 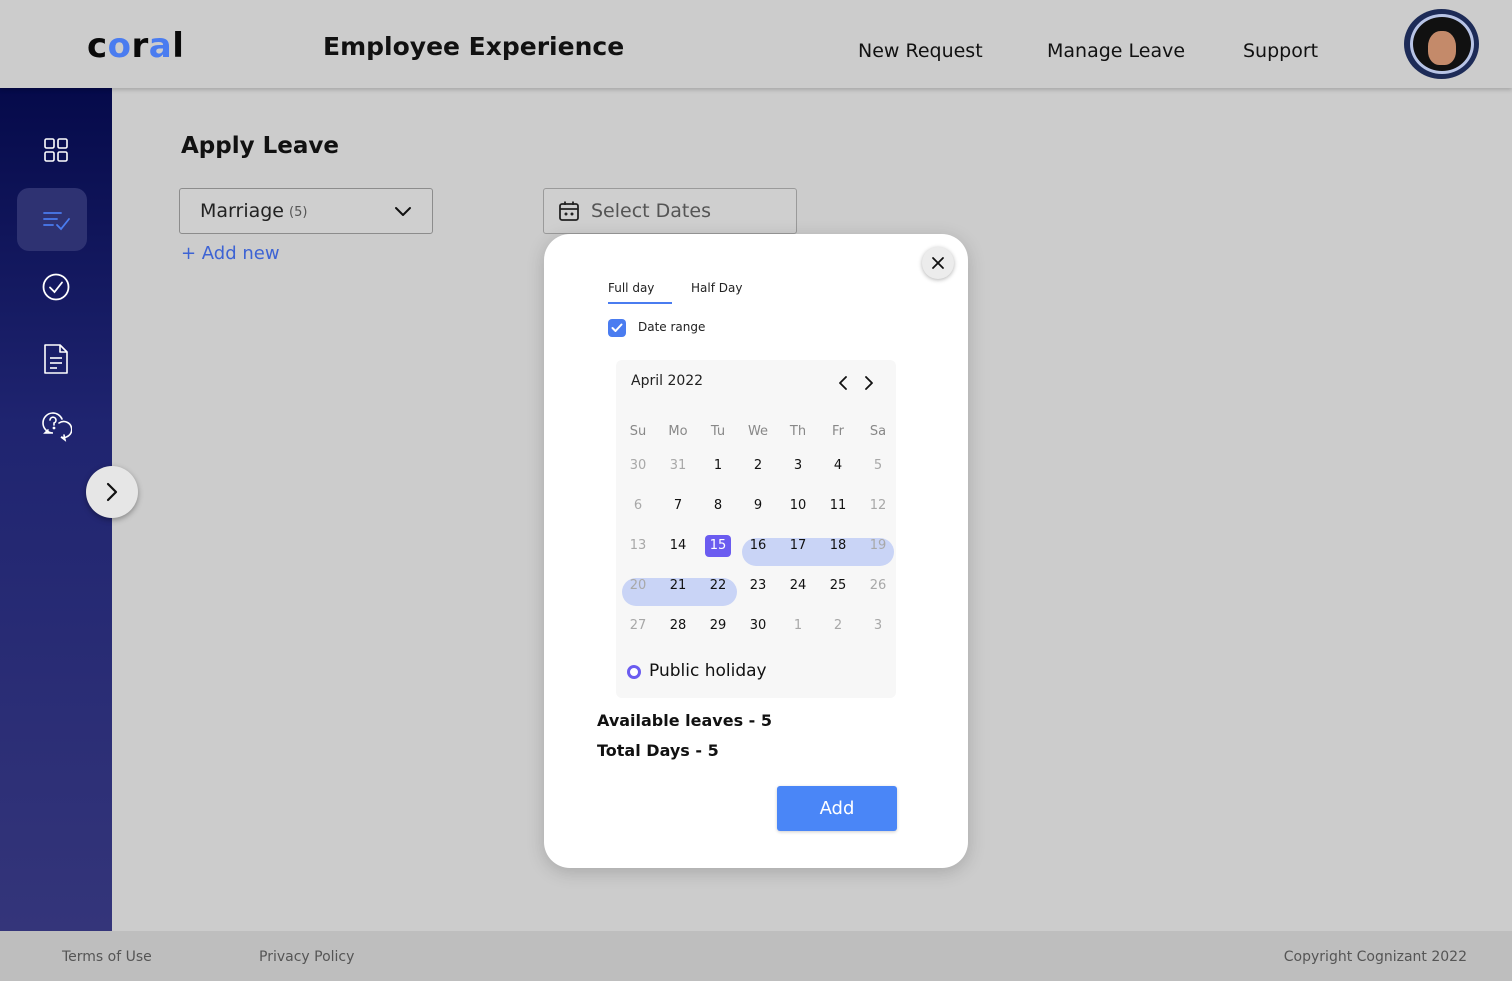 I want to click on calendar-day: 25, so click(x=838, y=586).